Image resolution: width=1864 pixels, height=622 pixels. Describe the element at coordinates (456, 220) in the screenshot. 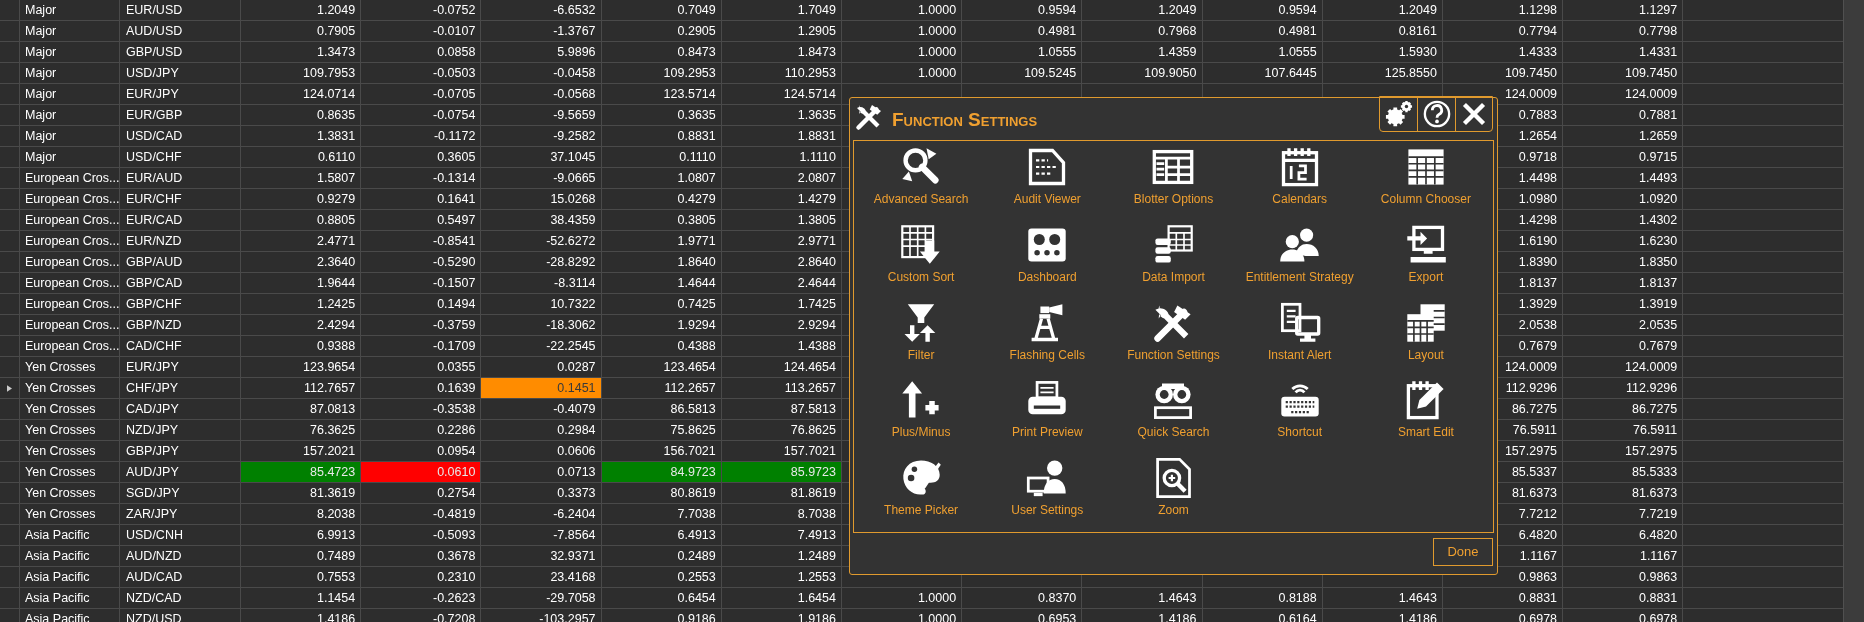

I see `table-cell: 0.5497` at that location.